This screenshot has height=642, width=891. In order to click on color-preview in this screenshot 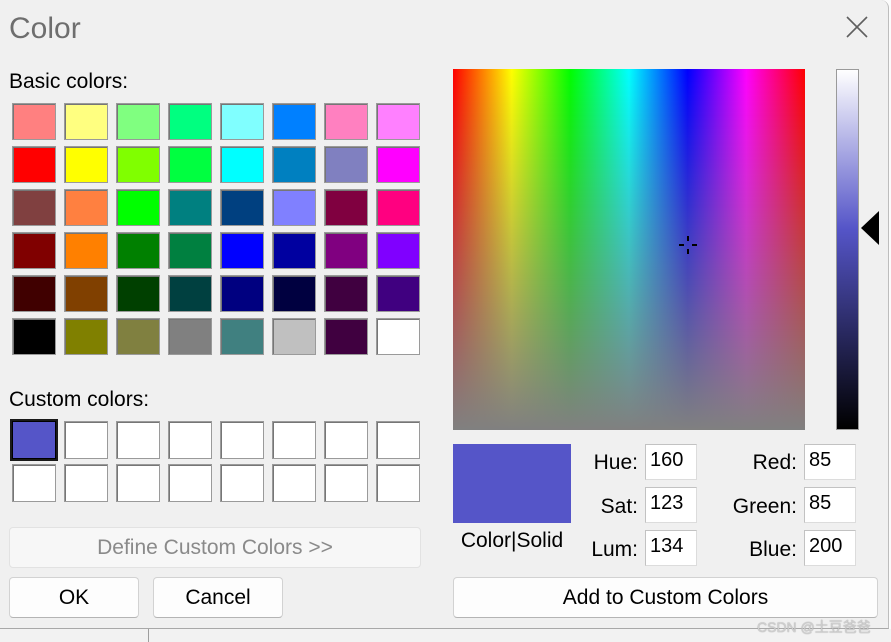, I will do `click(512, 483)`.